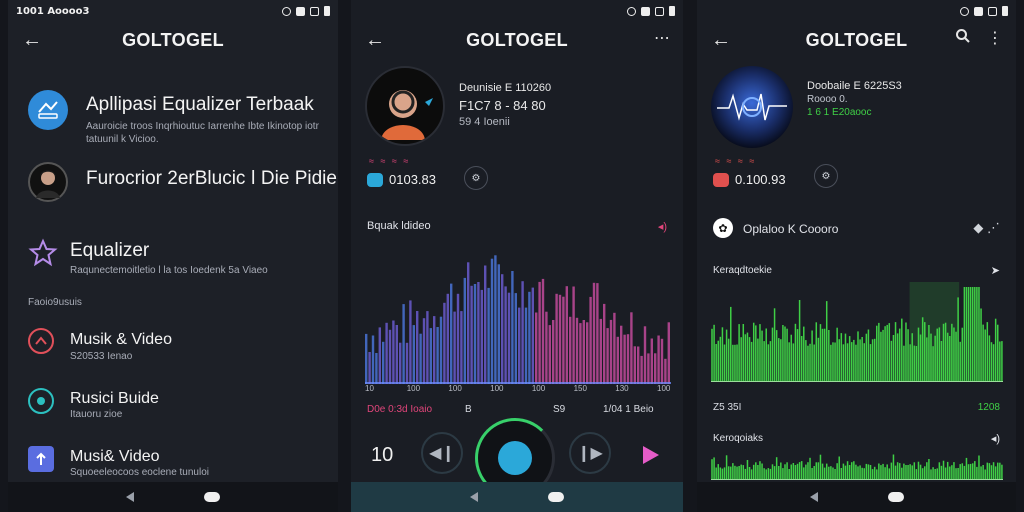  I want to click on app-bar: ← GOLTOGEL, so click(173, 40).